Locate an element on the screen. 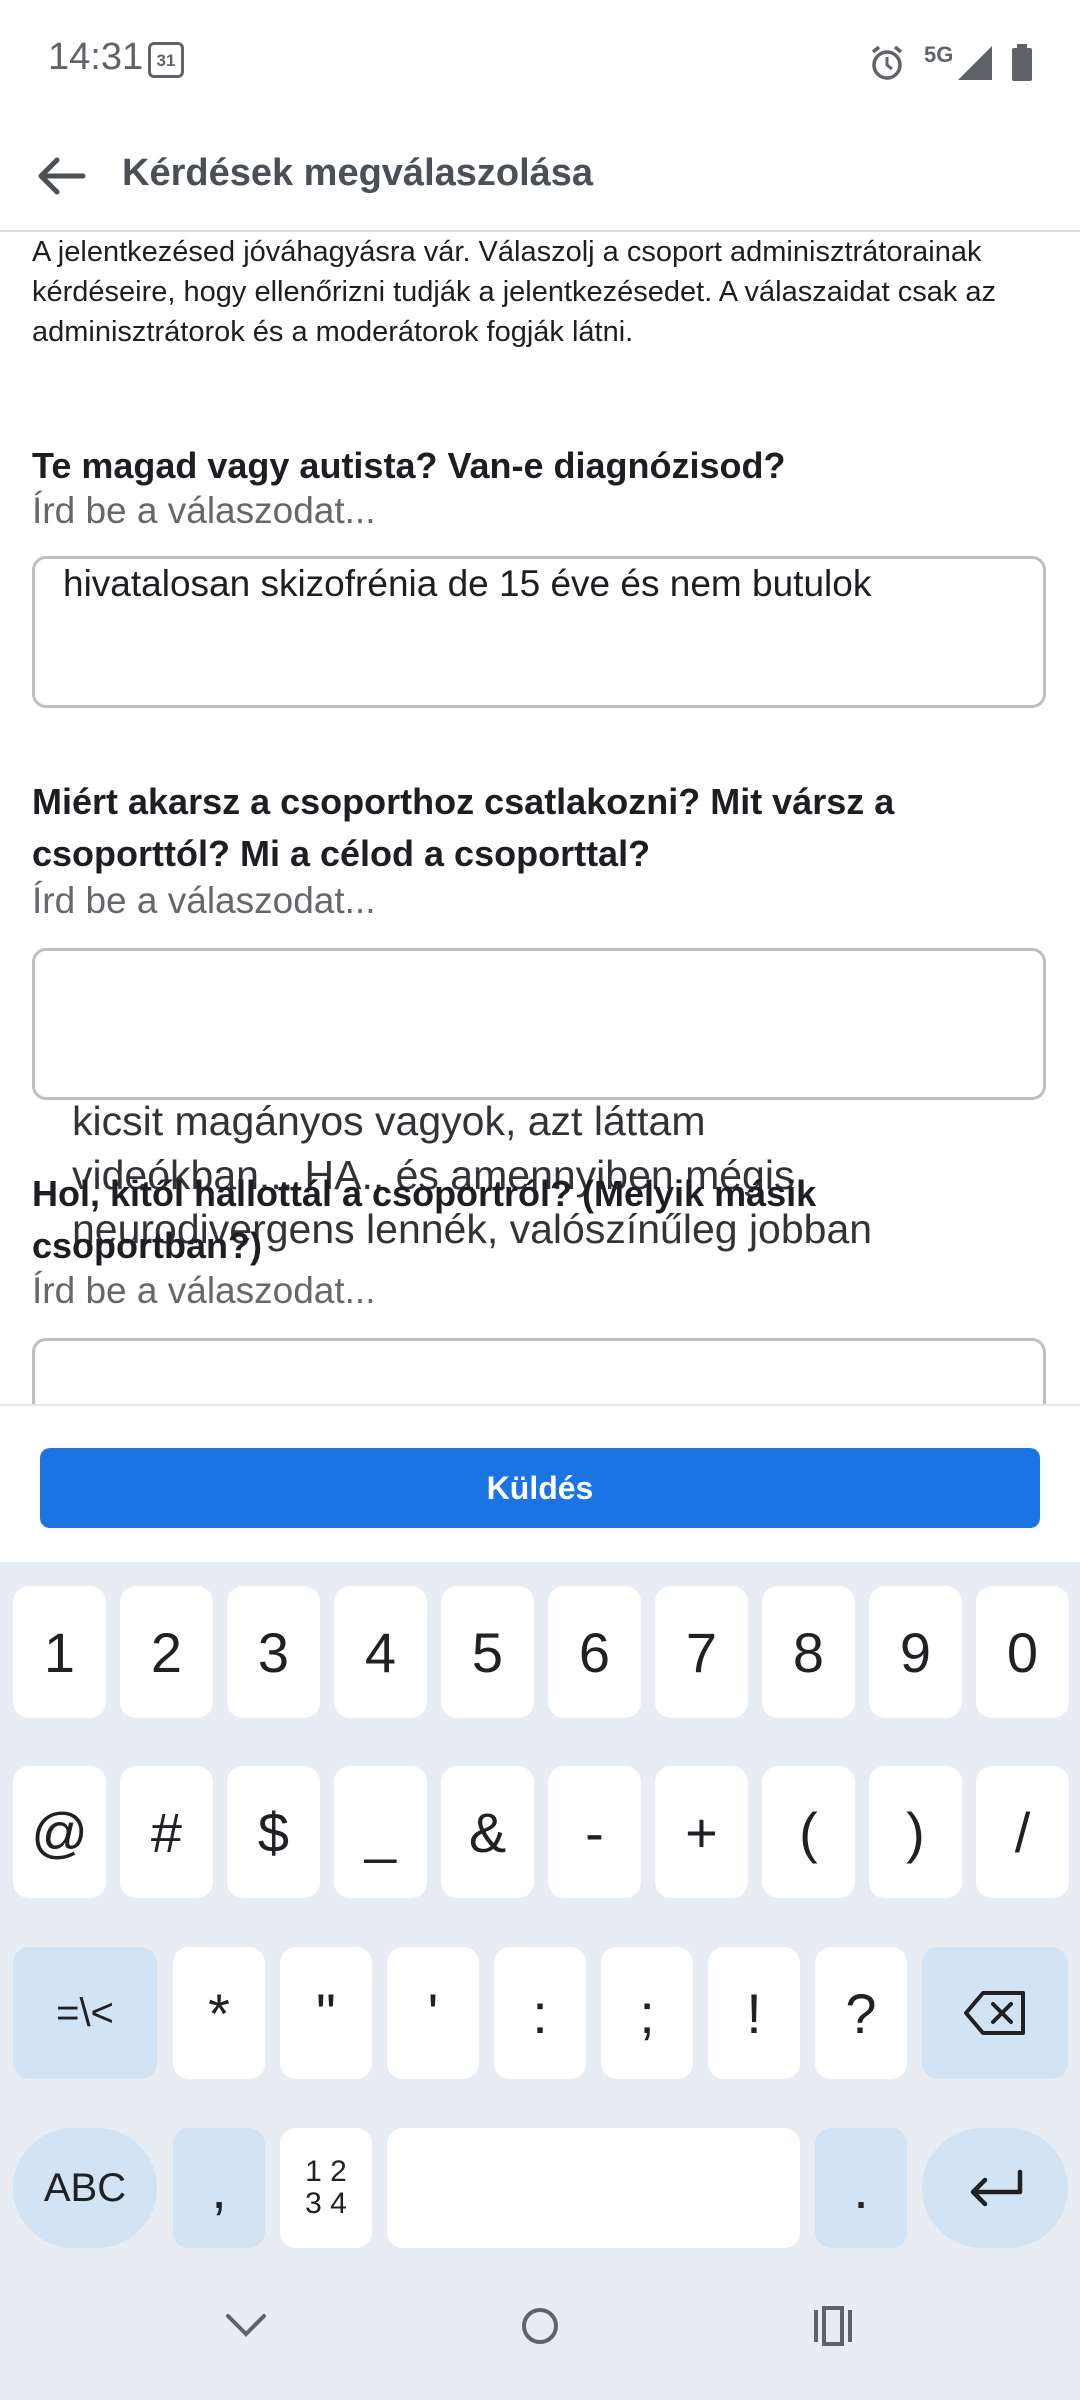 The width and height of the screenshot is (1080, 2400). form-footer: Küldés is located at coordinates (540, 1484).